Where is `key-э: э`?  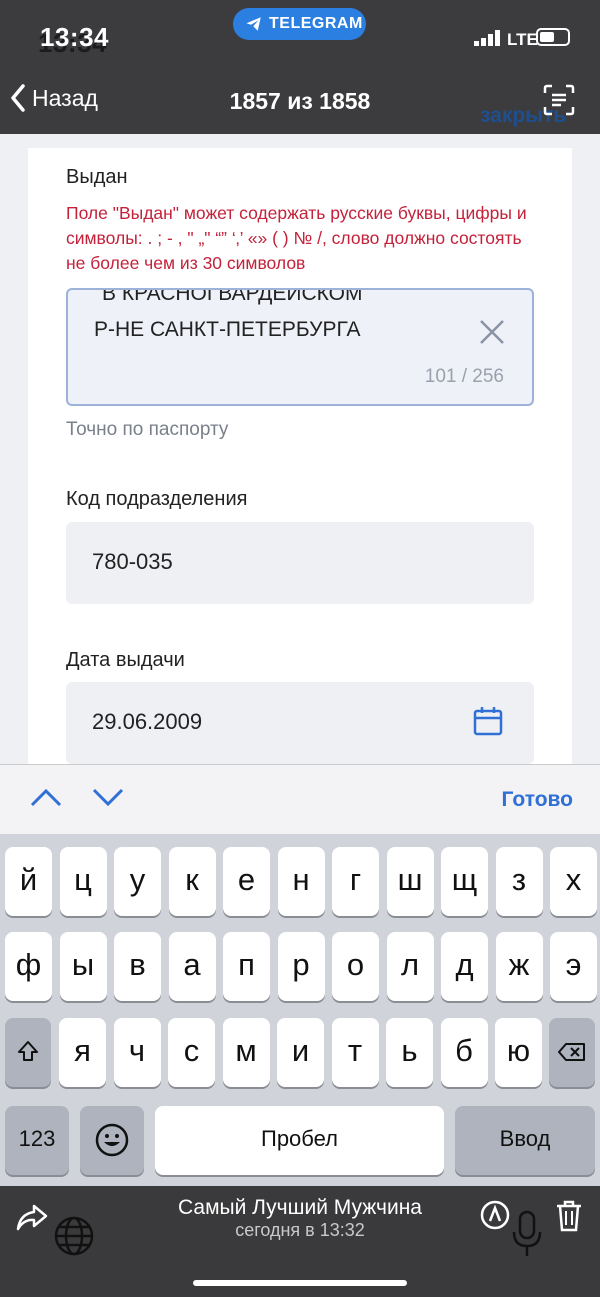 key-э: э is located at coordinates (573, 966).